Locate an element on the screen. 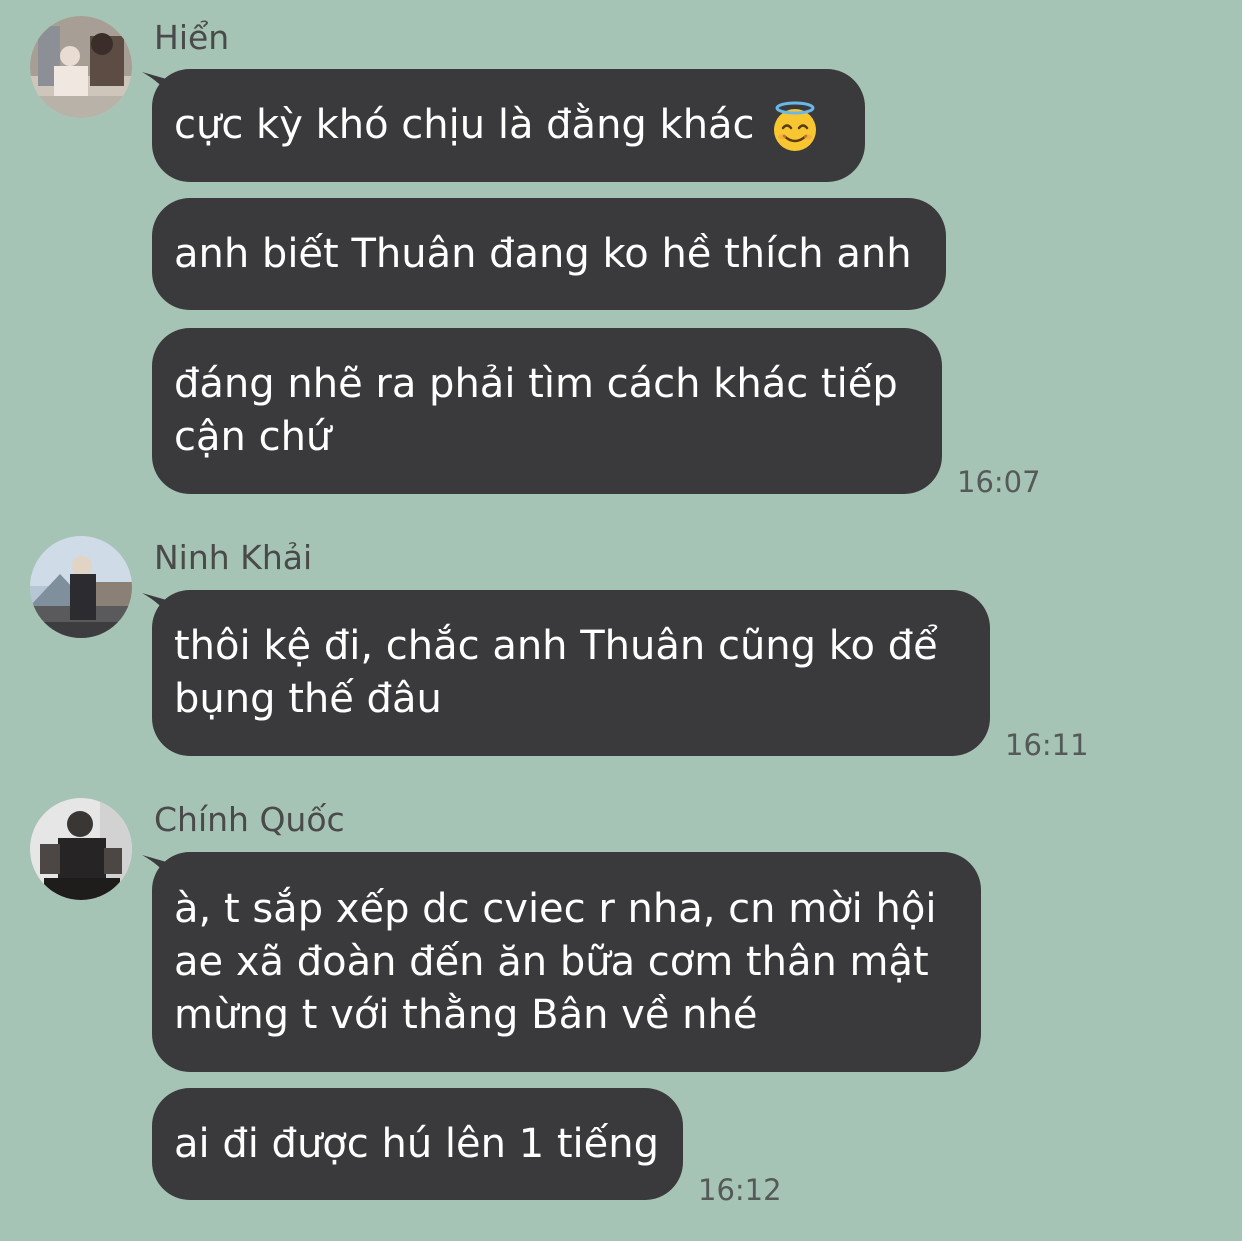 The image size is (1242, 1241). sender-name-hien: Hiển is located at coordinates (192, 37).